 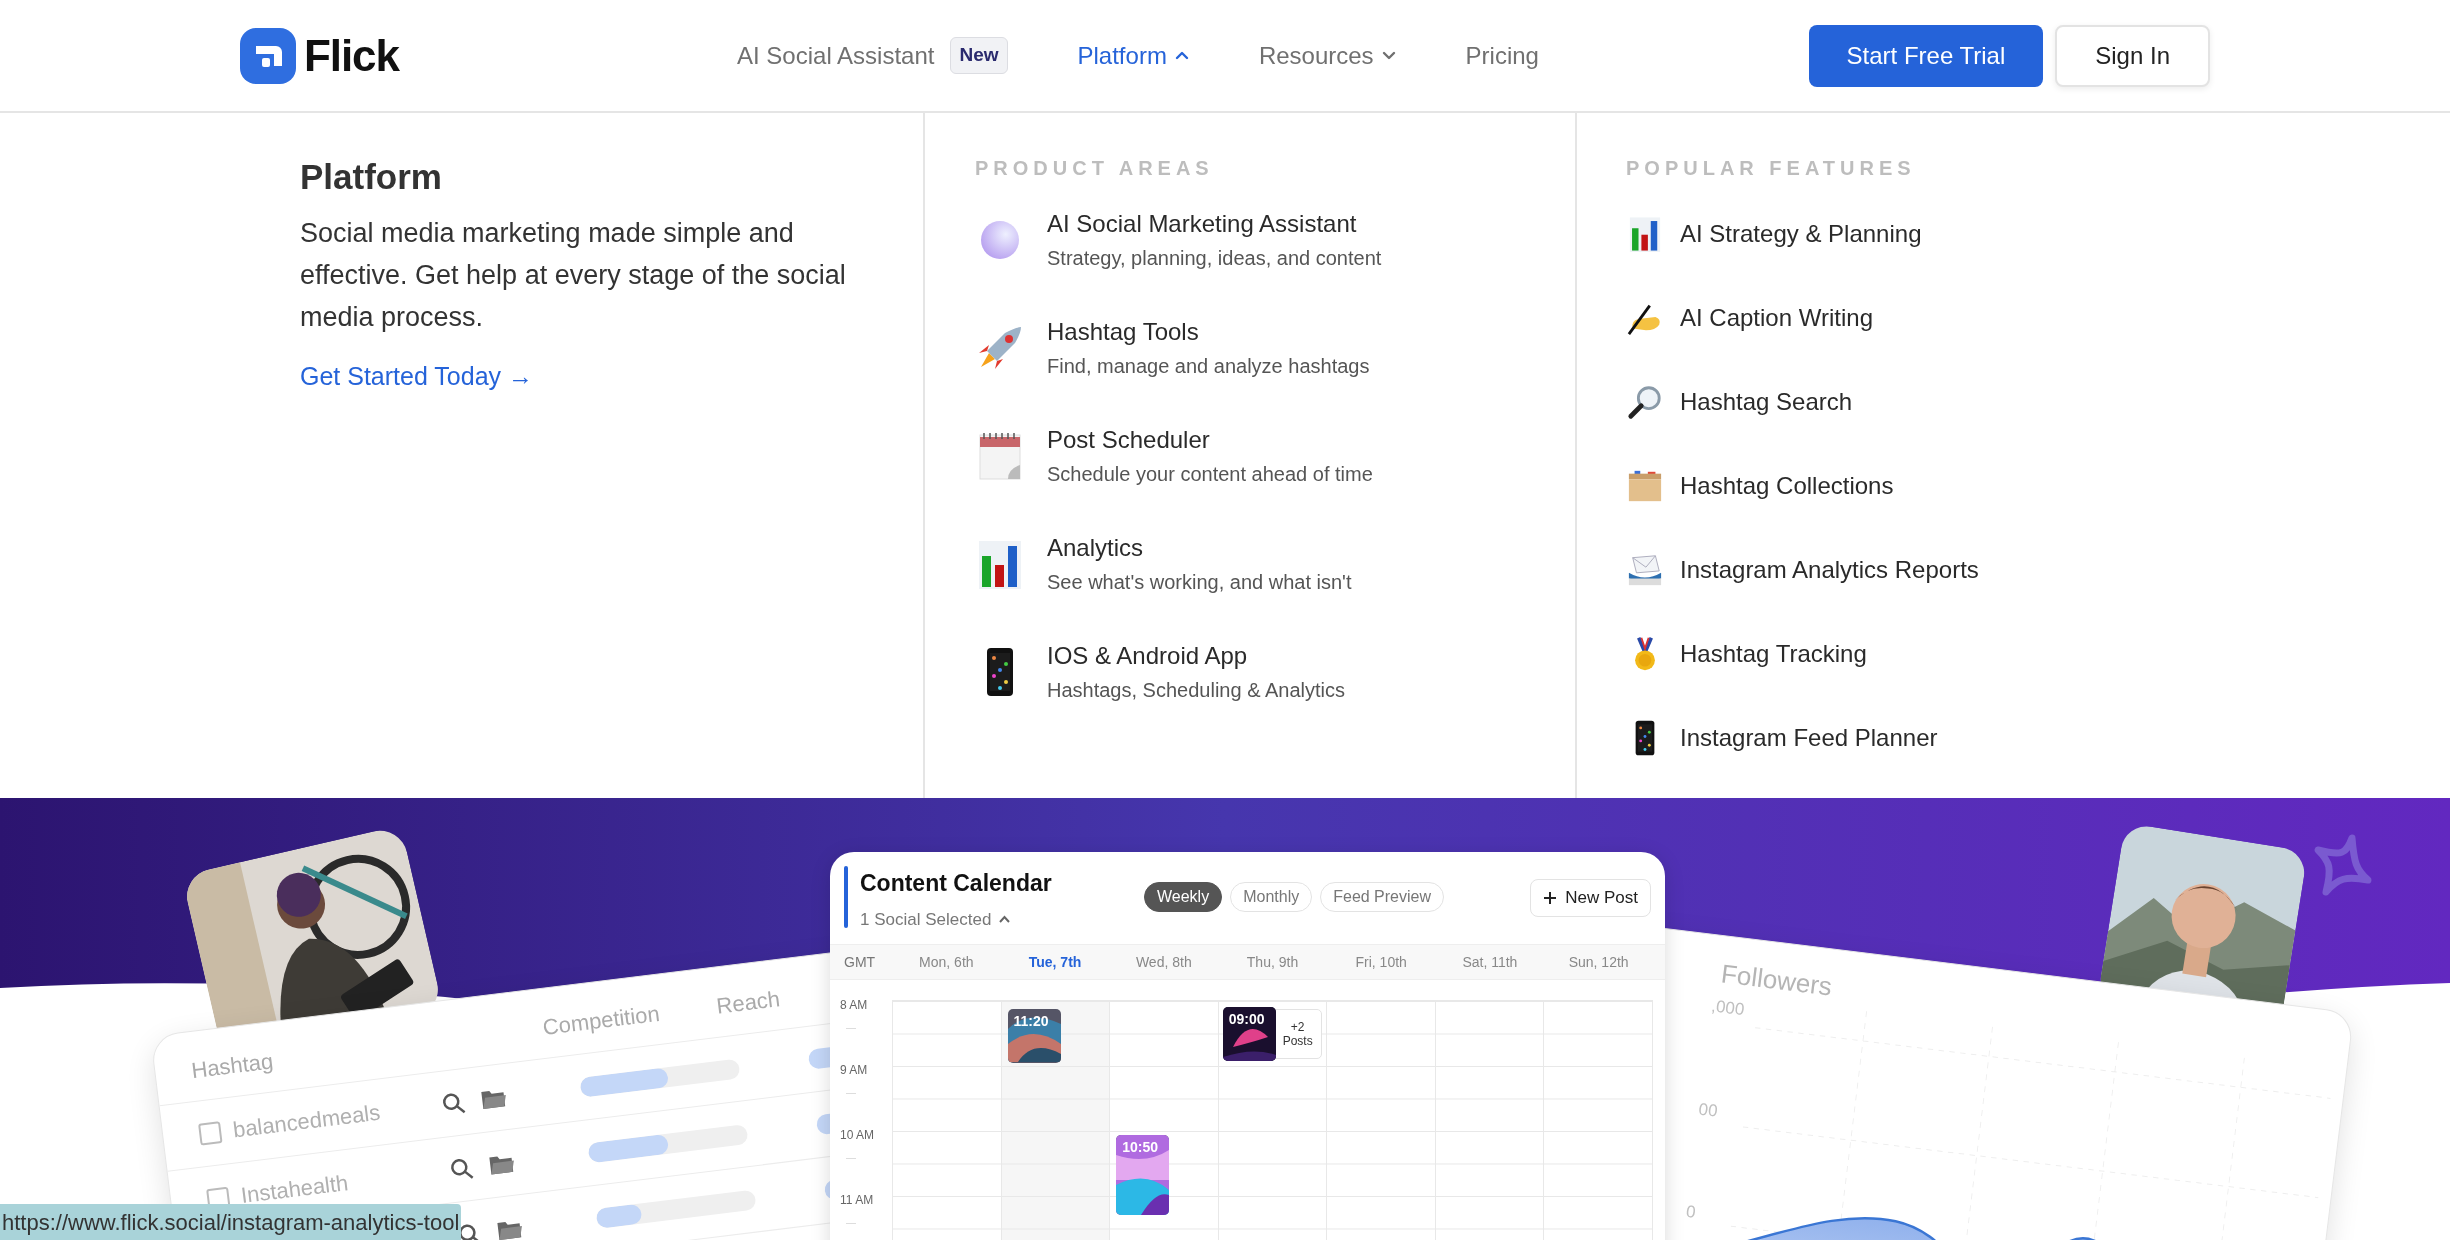 I want to click on axis-label: 0, so click(x=1691, y=1212).